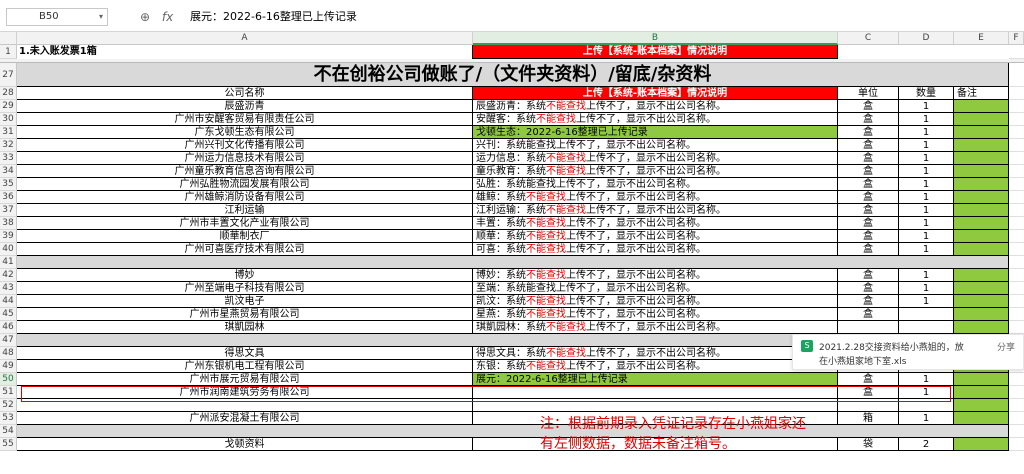  Describe the element at coordinates (868, 38) in the screenshot. I see `column-header-c: C` at that location.